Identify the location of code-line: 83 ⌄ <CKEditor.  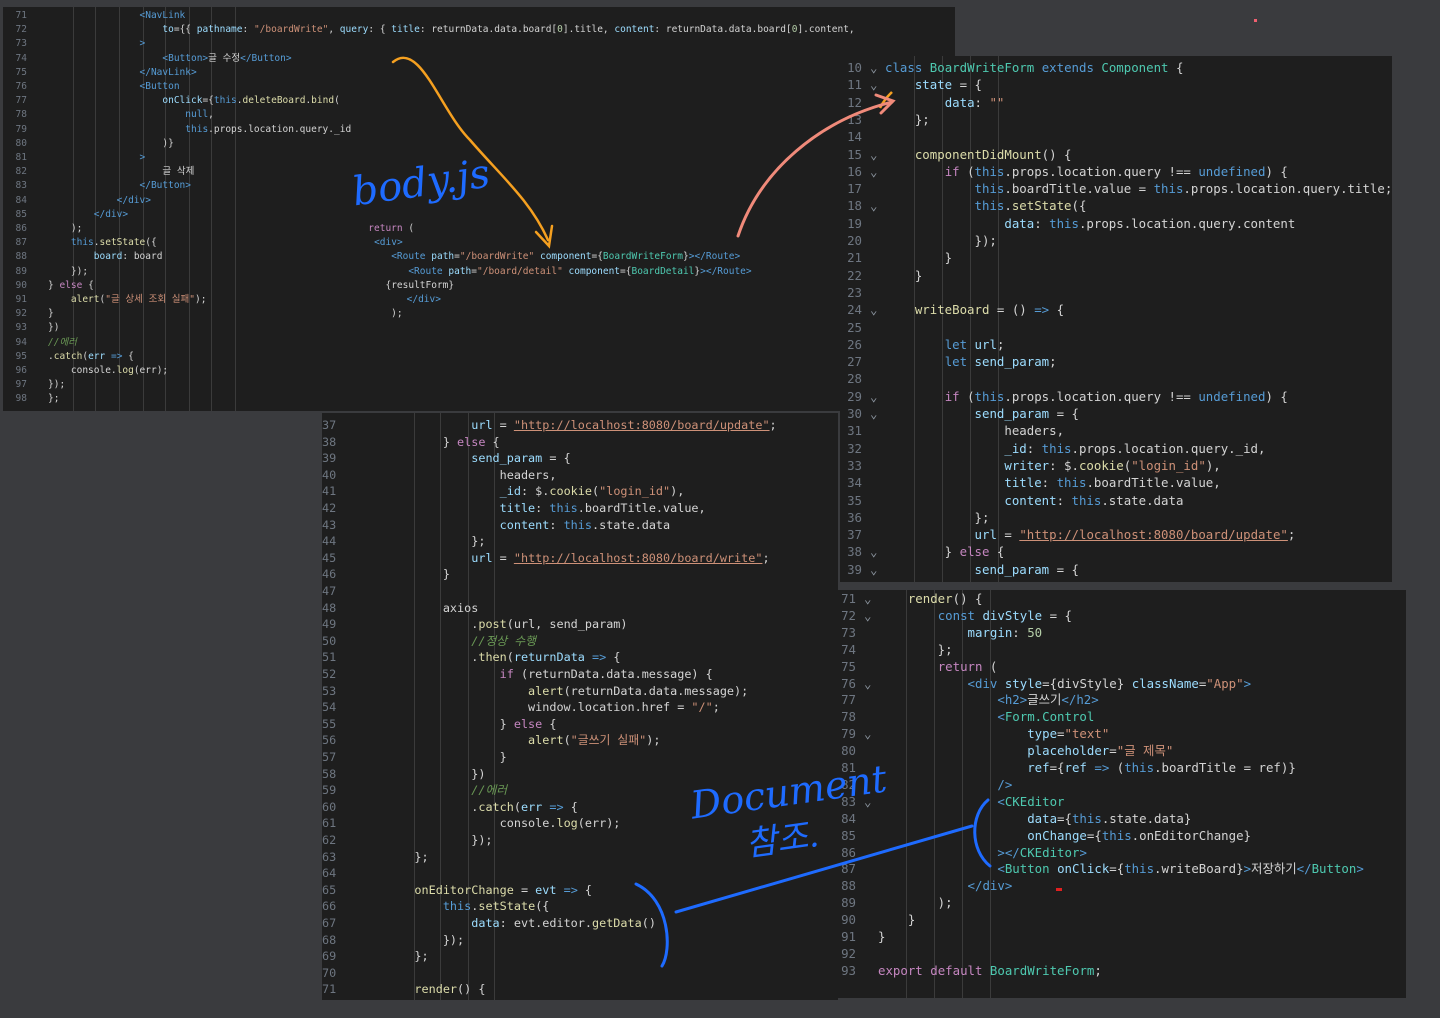
(1122, 802).